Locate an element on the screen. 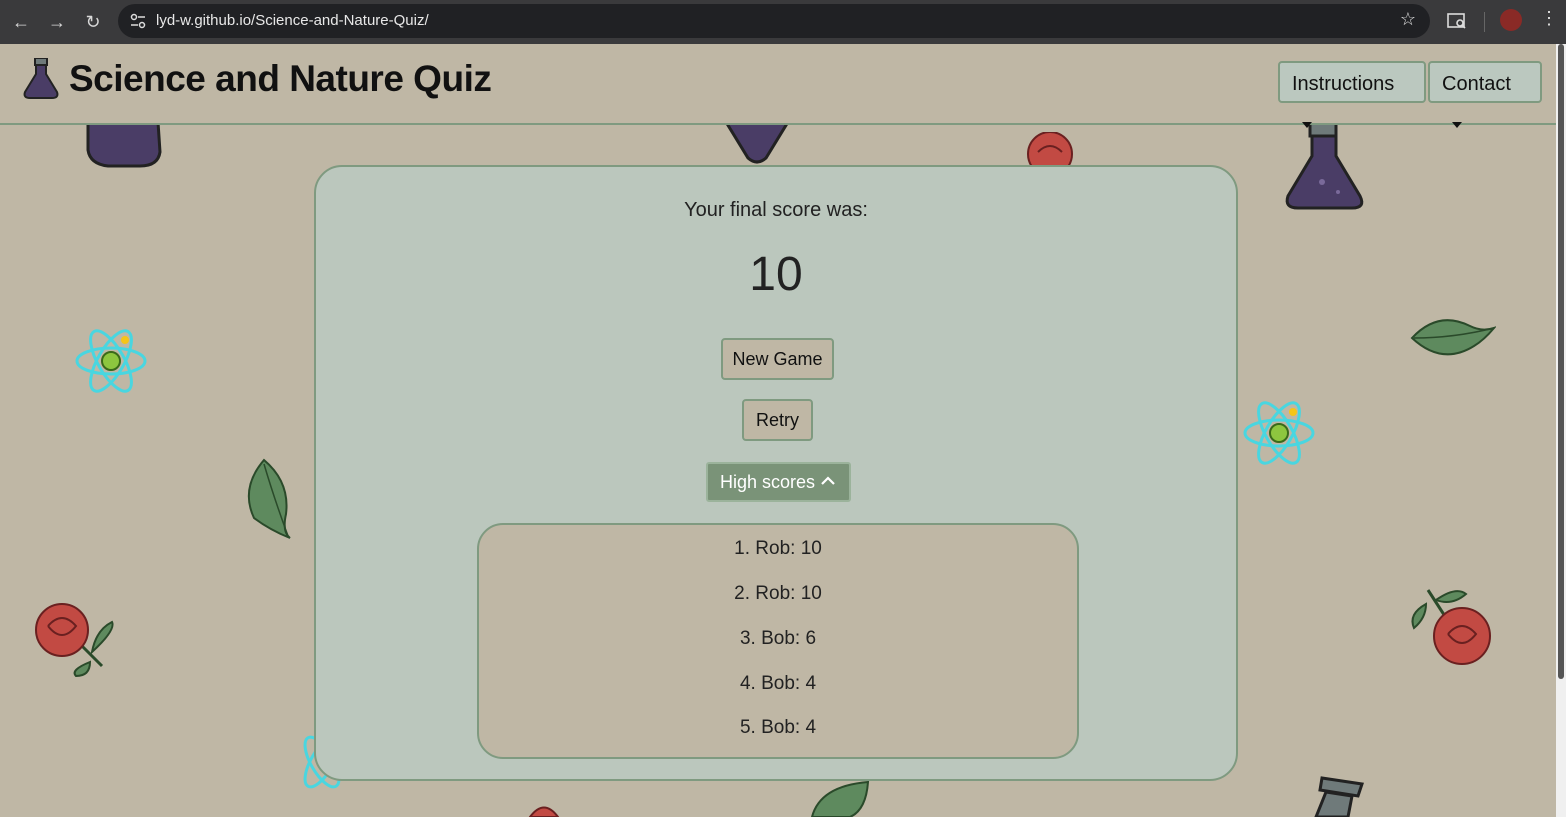  bookmark-star-icon: ☆ is located at coordinates (1408, 19).